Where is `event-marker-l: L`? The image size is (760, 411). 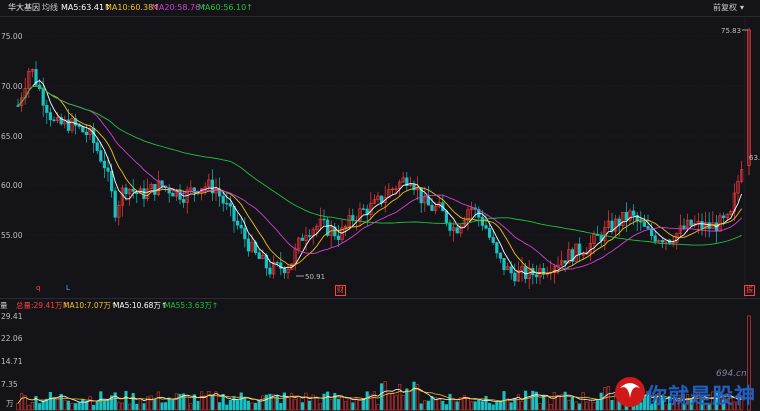
event-marker-l: L is located at coordinates (68, 288).